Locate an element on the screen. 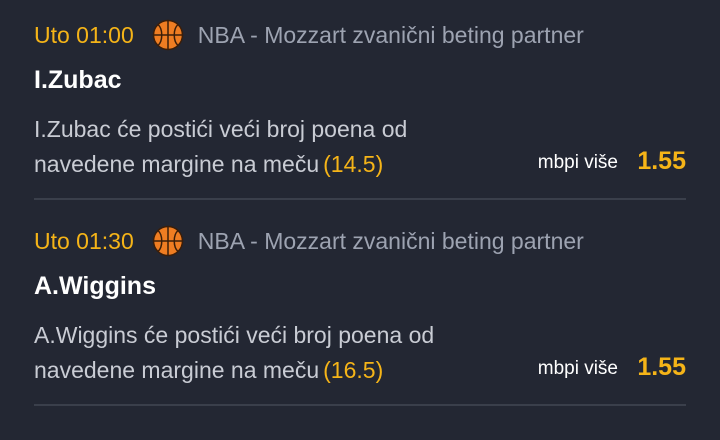  match-time: Uto 01:30 is located at coordinates (84, 240).